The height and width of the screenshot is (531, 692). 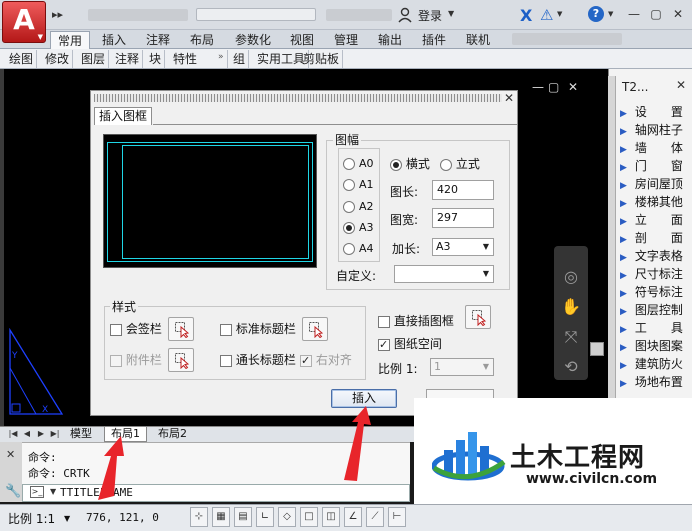 What do you see at coordinates (326, 360) in the screenshot?
I see `right-align-checkbox: 右对齐` at bounding box center [326, 360].